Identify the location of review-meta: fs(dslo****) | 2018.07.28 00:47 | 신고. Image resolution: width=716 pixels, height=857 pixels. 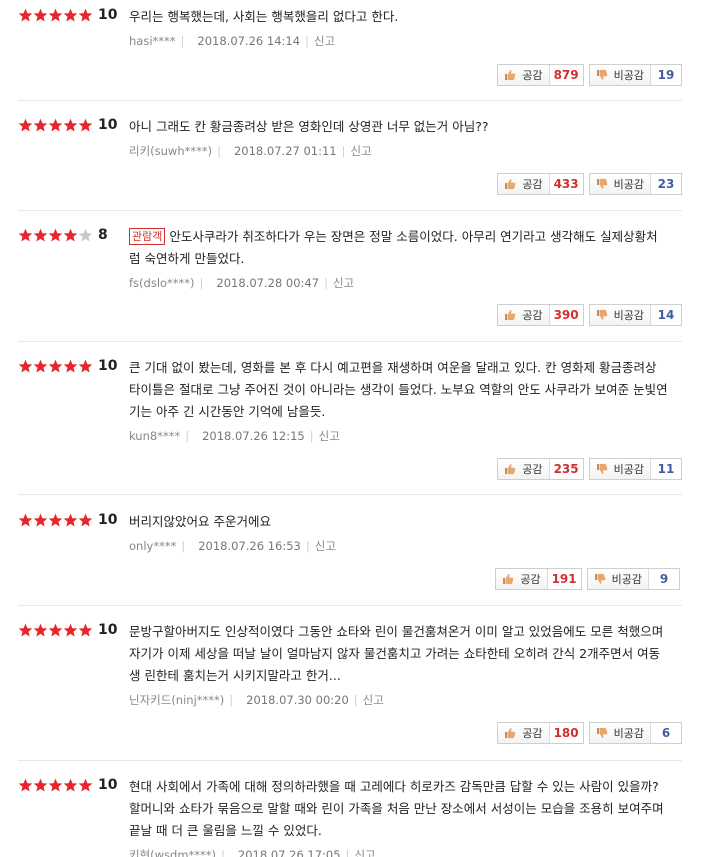
(399, 283).